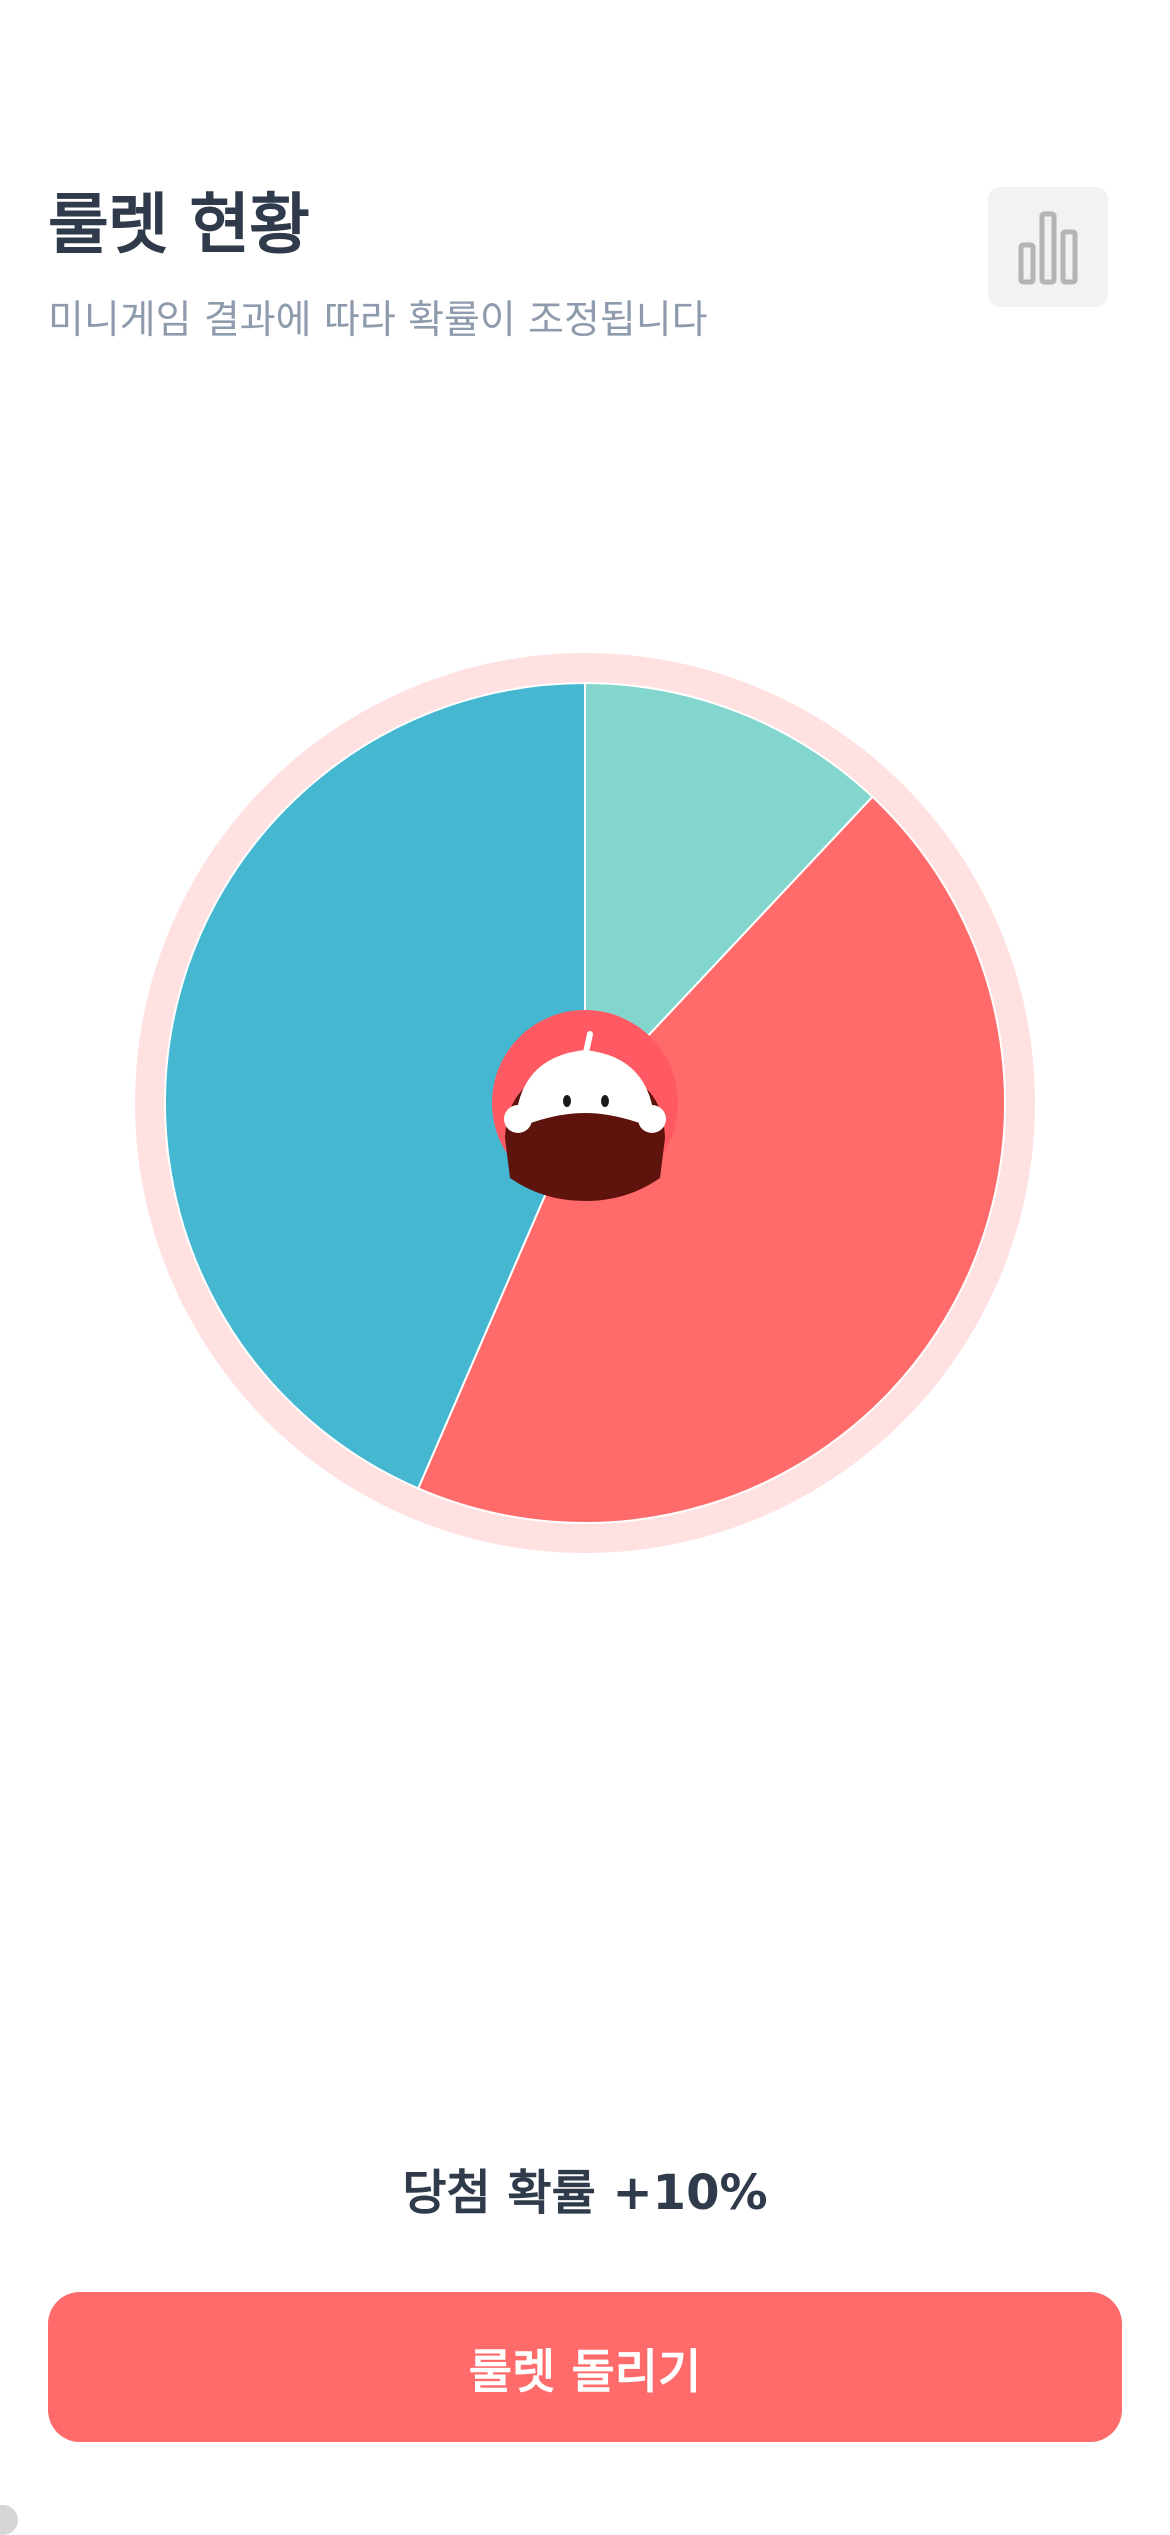 This screenshot has height=2535, width=1170. Describe the element at coordinates (585, 1105) in the screenshot. I see `mascot-icon` at that location.